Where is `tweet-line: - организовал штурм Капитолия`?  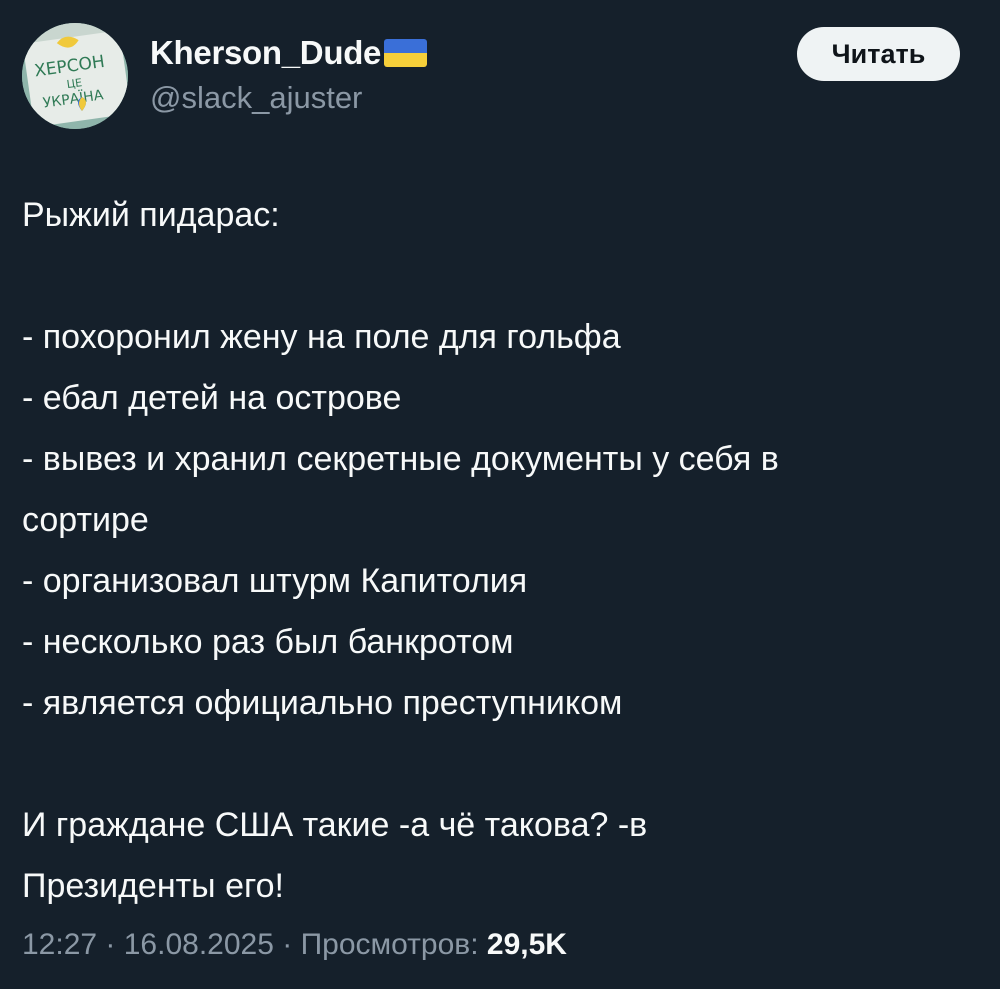 tweet-line: - организовал штурм Капитолия is located at coordinates (275, 581).